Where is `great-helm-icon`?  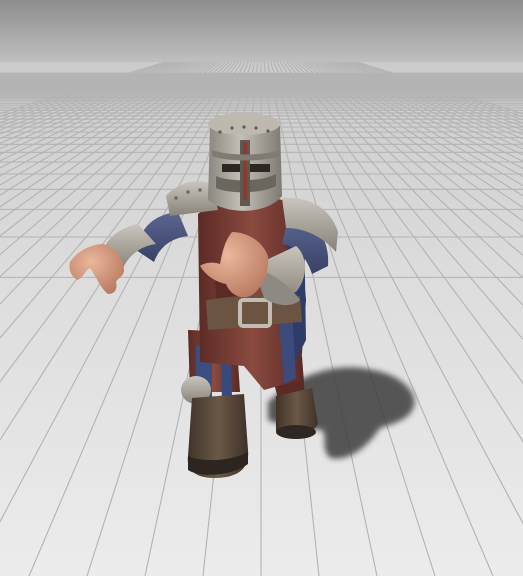
great-helm-icon is located at coordinates (245, 162).